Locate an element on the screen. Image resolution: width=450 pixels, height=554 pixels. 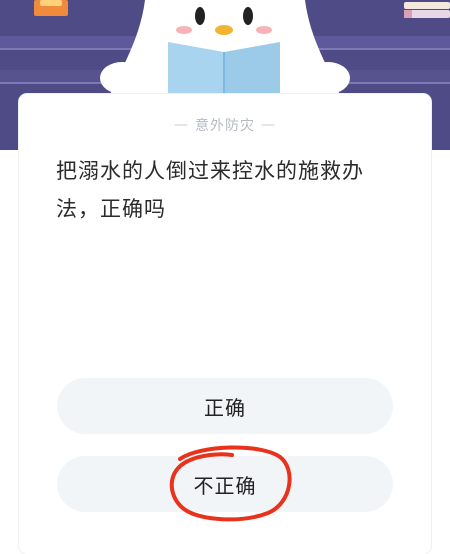
category-label: 意外防灾 is located at coordinates (225, 126).